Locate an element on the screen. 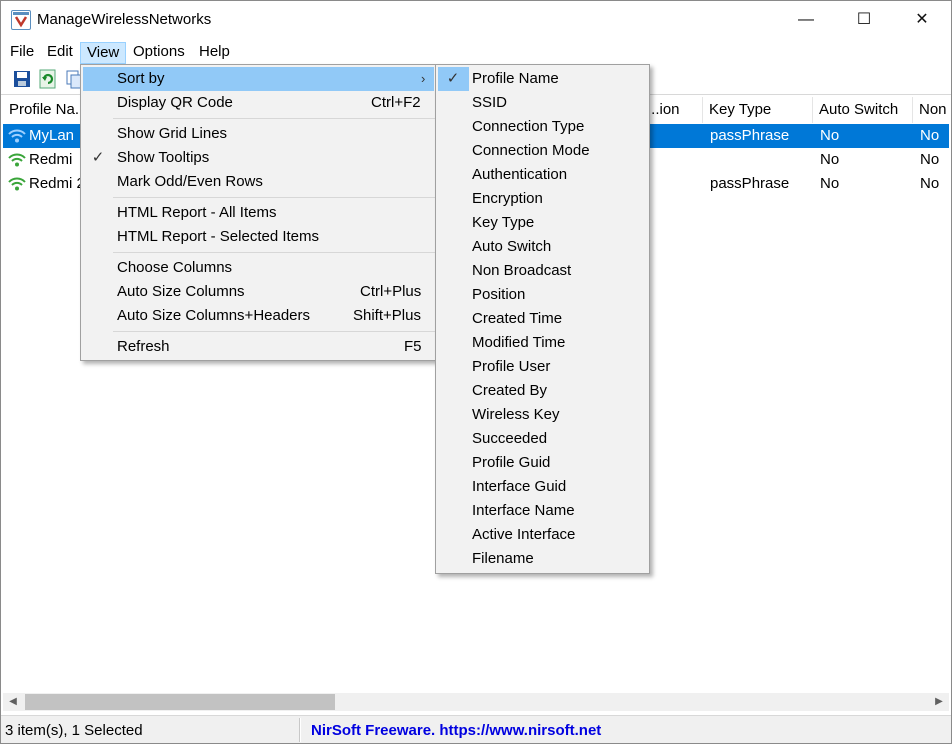  sort-option-connection-mode: Connection Mode is located at coordinates (542, 151).